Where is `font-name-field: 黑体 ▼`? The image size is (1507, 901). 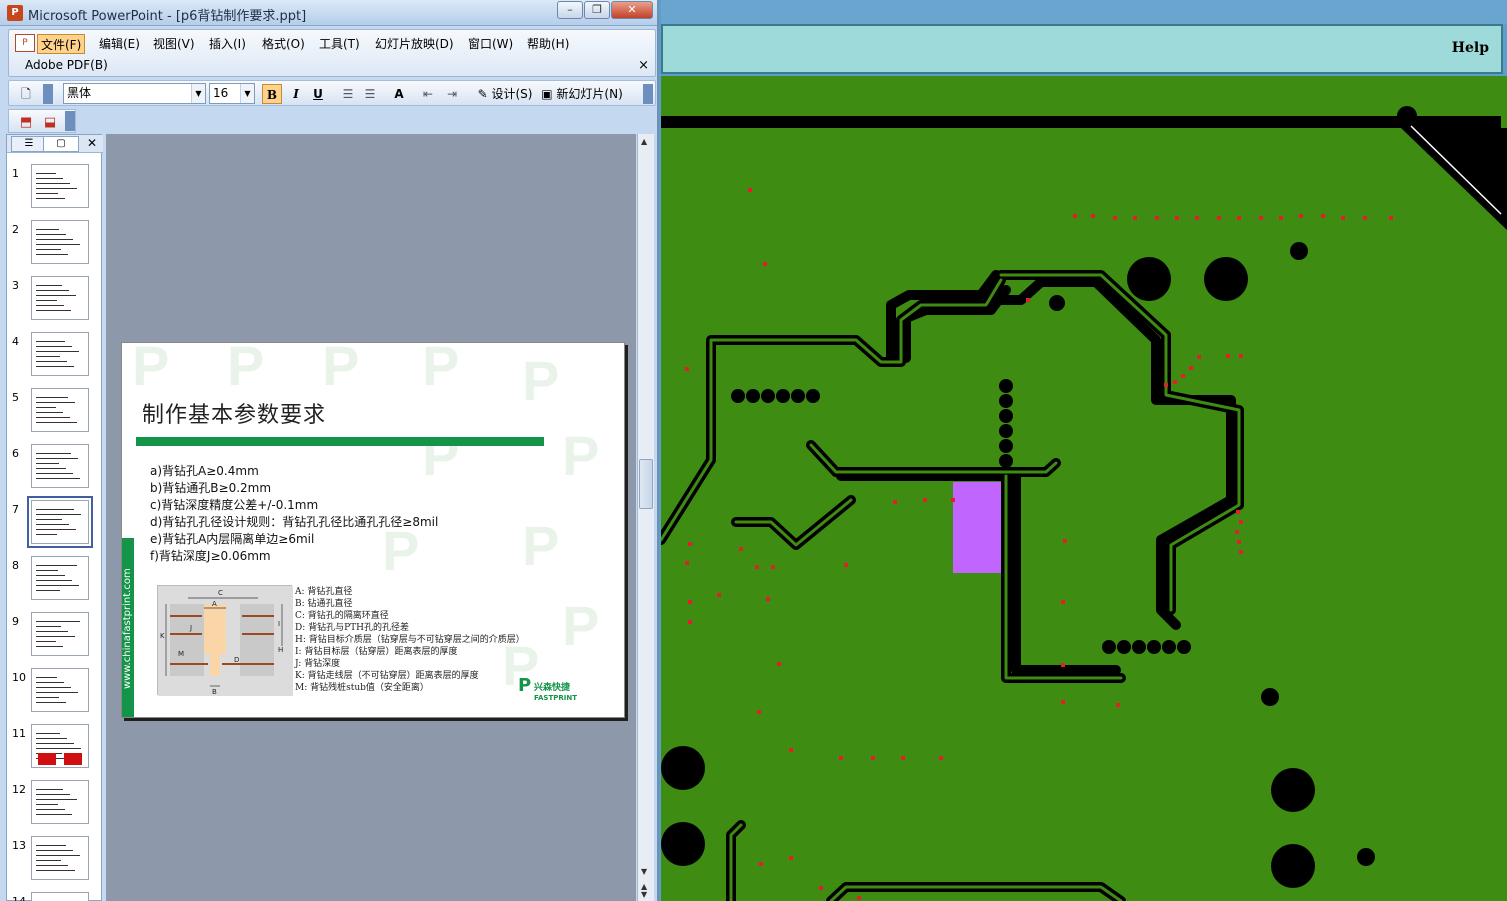
font-name-field: 黑体 ▼ is located at coordinates (134, 93).